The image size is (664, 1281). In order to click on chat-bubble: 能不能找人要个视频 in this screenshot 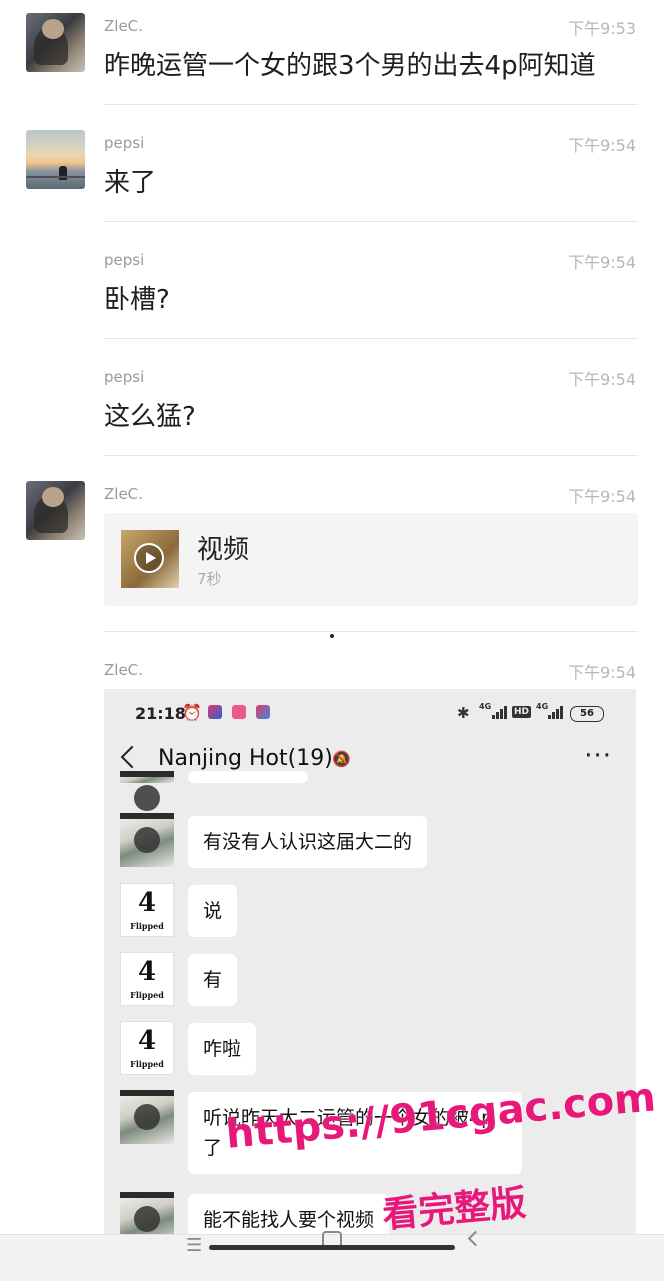, I will do `click(289, 1214)`.